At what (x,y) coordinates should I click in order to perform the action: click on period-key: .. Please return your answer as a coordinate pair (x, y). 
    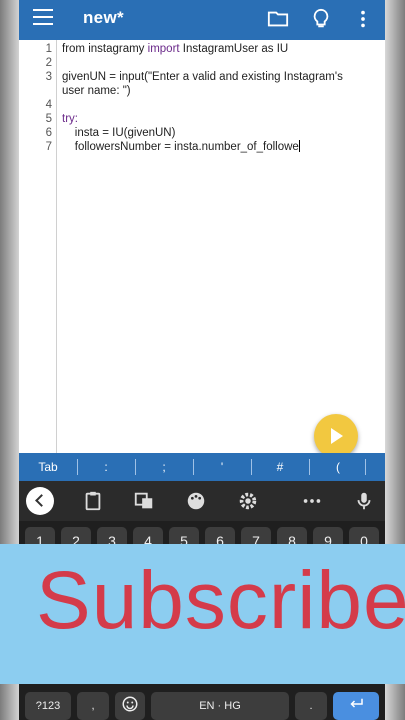
    Looking at the image, I should click on (311, 706).